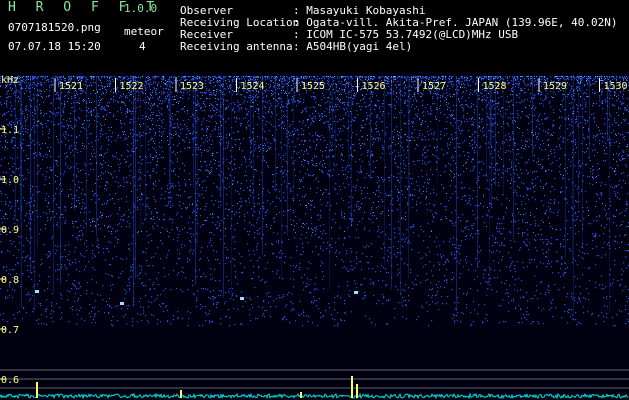 This screenshot has width=629, height=400. I want to click on y-tick-label: 1.0, so click(10, 180).